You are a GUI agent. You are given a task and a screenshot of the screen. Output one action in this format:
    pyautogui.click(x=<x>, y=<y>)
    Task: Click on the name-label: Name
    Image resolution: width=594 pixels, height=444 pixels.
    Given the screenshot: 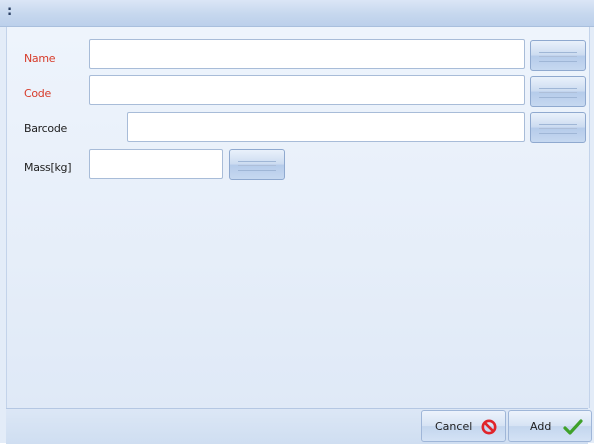 What is the action you would take?
    pyautogui.click(x=40, y=58)
    